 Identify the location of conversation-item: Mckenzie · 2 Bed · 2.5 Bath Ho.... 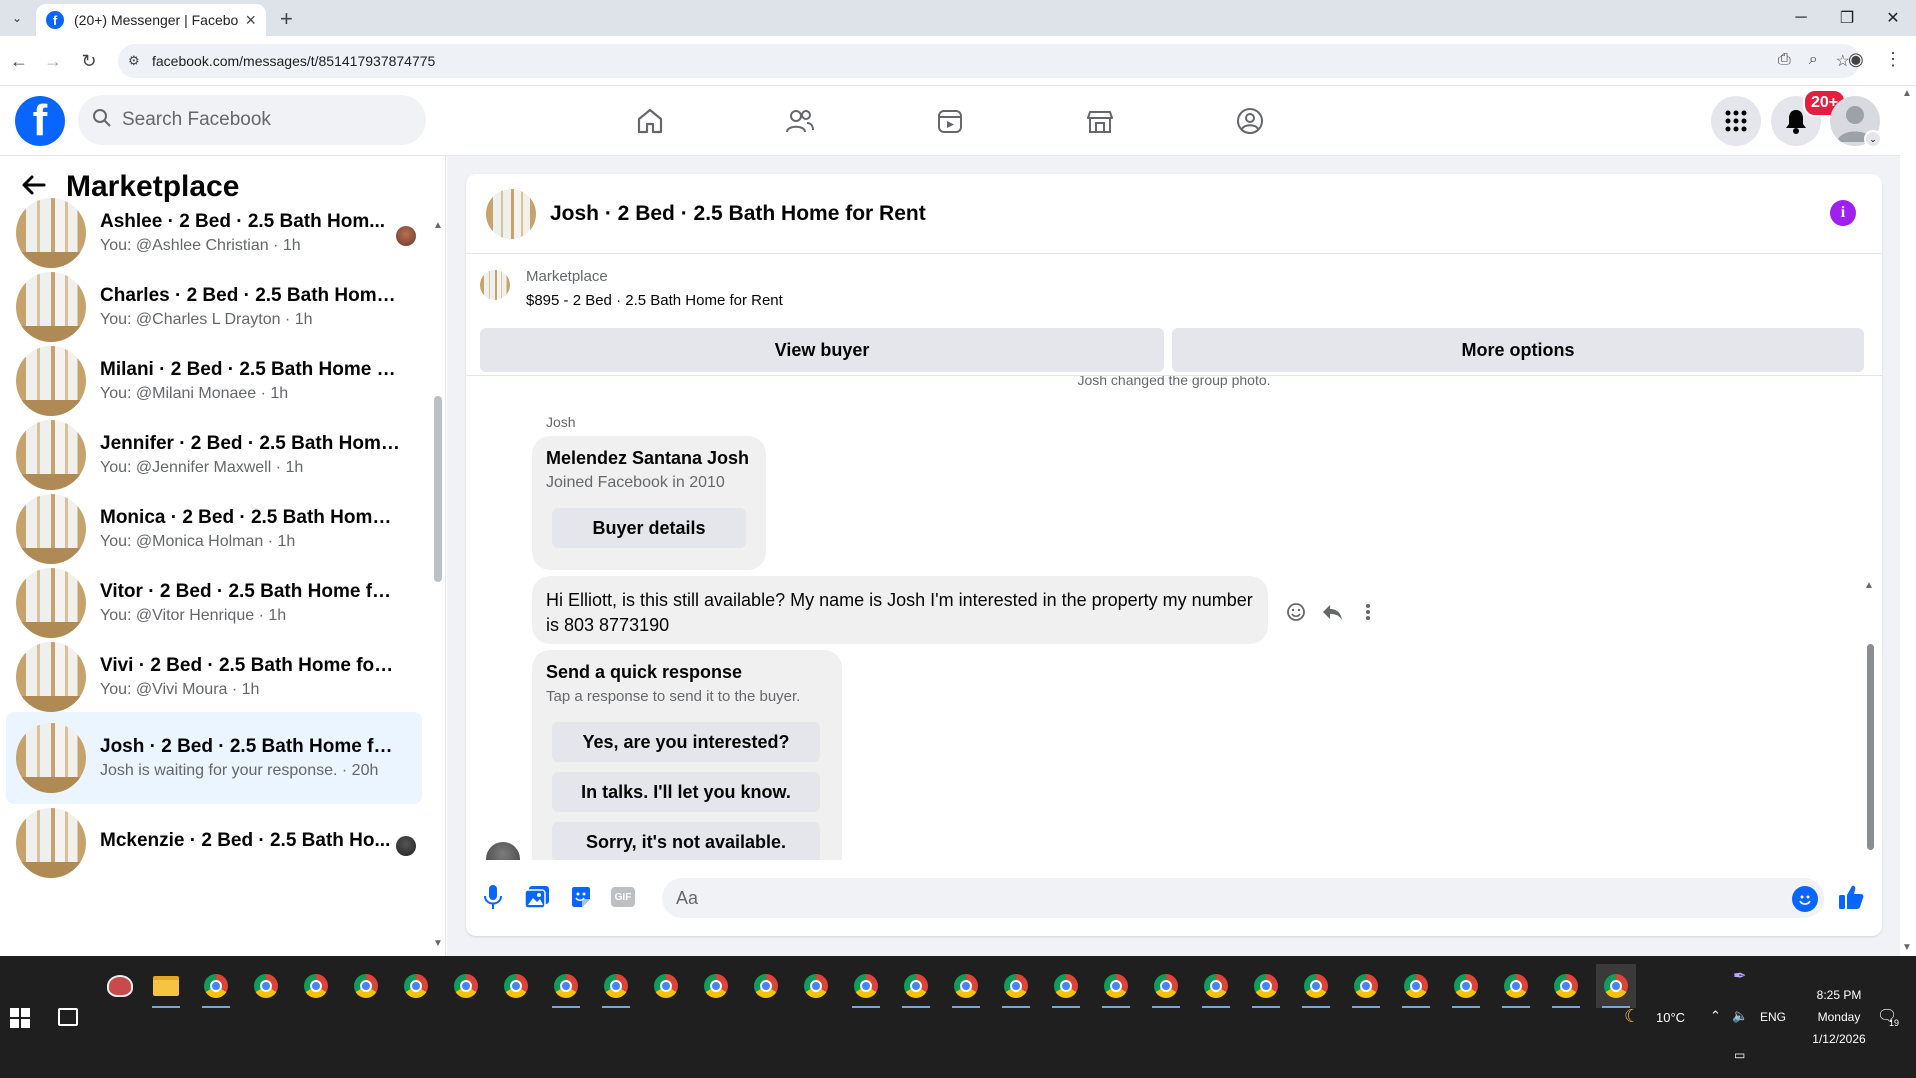
(214, 843).